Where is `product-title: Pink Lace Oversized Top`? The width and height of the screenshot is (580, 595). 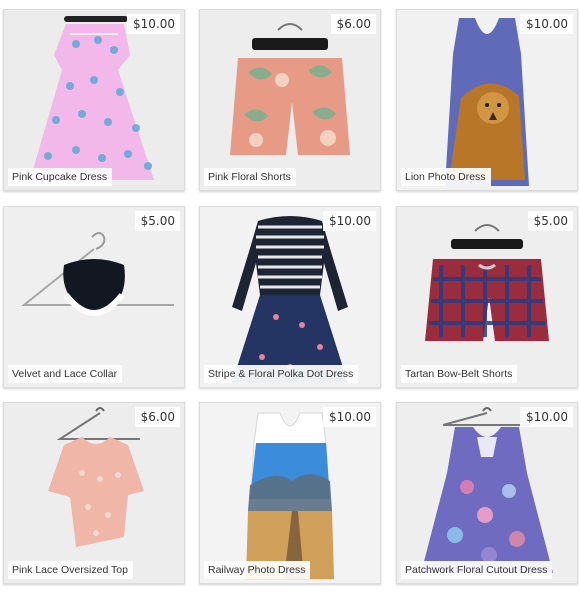 product-title: Pink Lace Oversized Top is located at coordinates (70, 570).